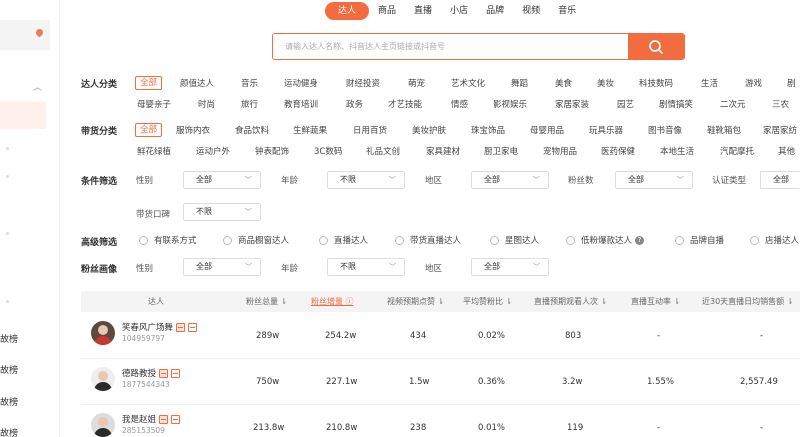 The width and height of the screenshot is (800, 437). I want to click on fan-region-select: 全部 ﹀, so click(510, 267).